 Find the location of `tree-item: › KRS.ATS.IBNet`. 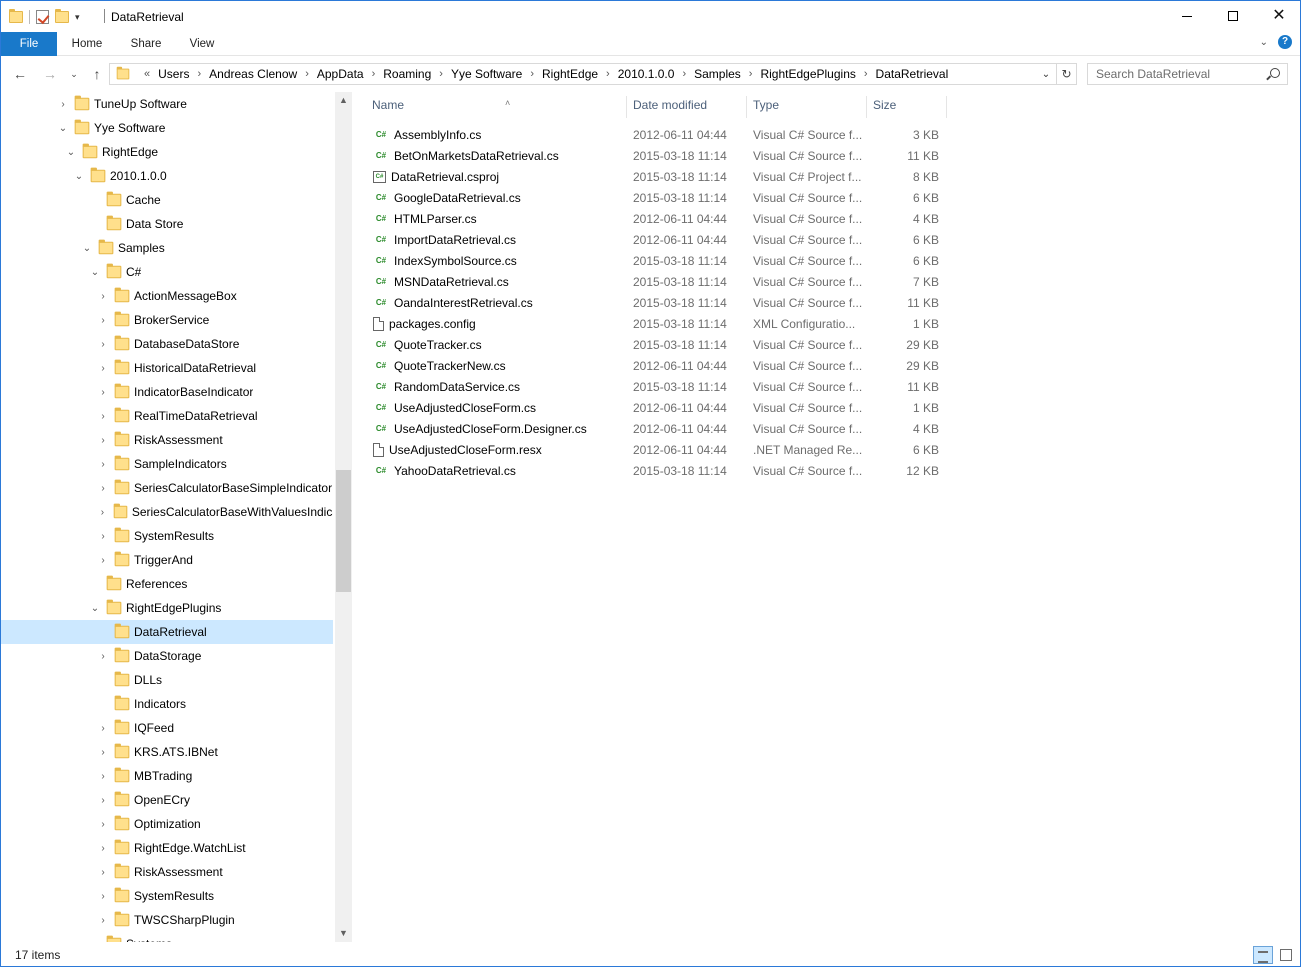

tree-item: › KRS.ATS.IBNet is located at coordinates (167, 752).